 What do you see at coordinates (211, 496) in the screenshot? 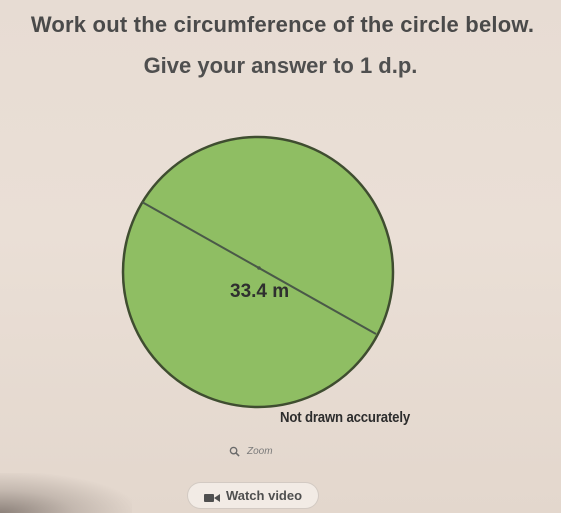
I see `video-icon` at bounding box center [211, 496].